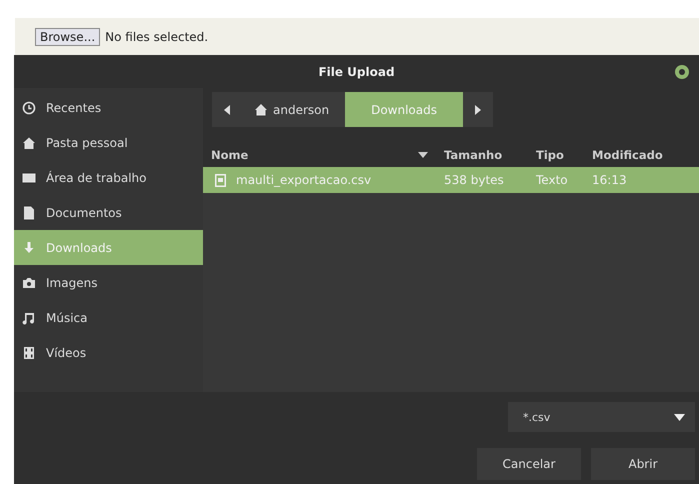 This screenshot has width=699, height=484. What do you see at coordinates (474, 180) in the screenshot?
I see `table-cell: 538 bytes` at bounding box center [474, 180].